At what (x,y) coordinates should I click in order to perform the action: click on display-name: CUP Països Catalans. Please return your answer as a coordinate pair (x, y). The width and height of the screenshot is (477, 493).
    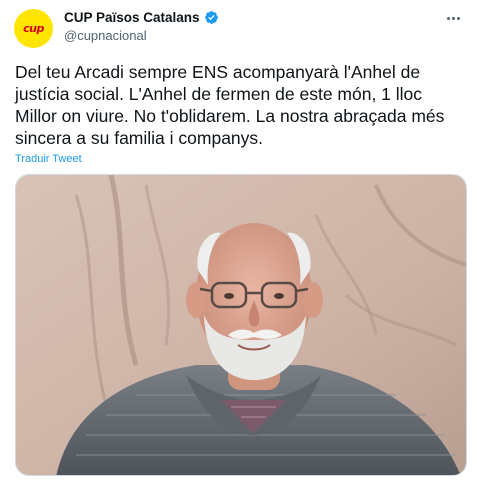
    Looking at the image, I should click on (132, 17).